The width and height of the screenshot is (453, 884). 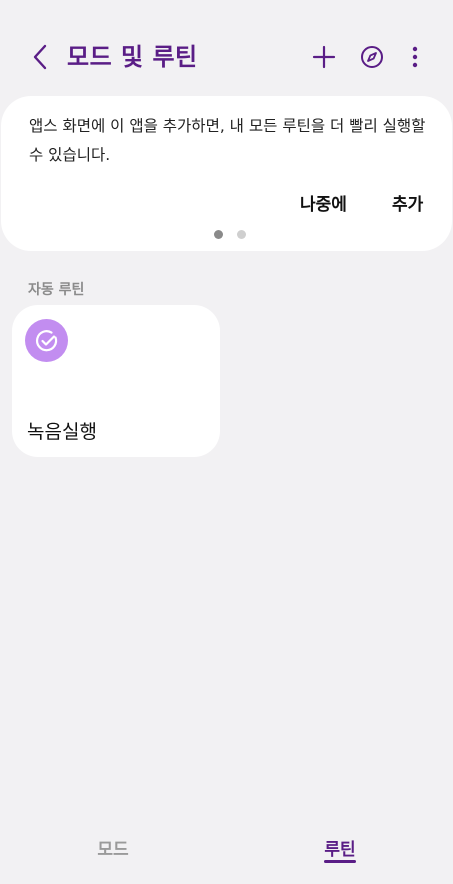 I want to click on section-label-auto-routines: 자동 루틴, so click(x=56, y=290).